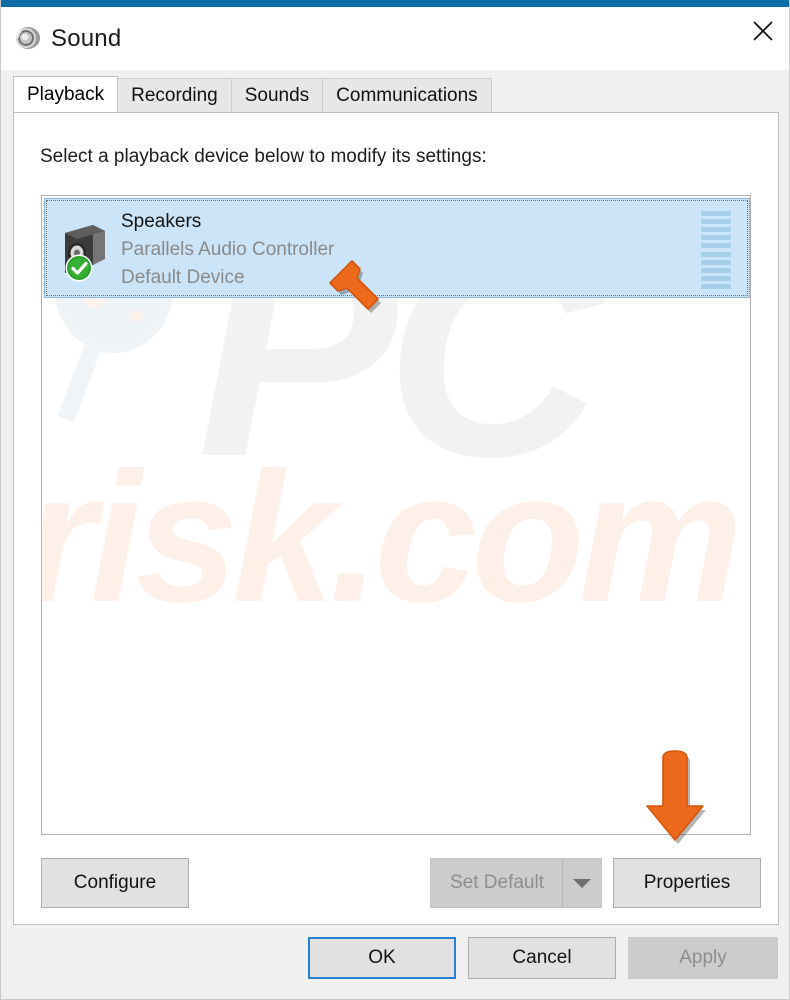 This screenshot has height=1000, width=790. I want to click on properties-button: Properties, so click(687, 883).